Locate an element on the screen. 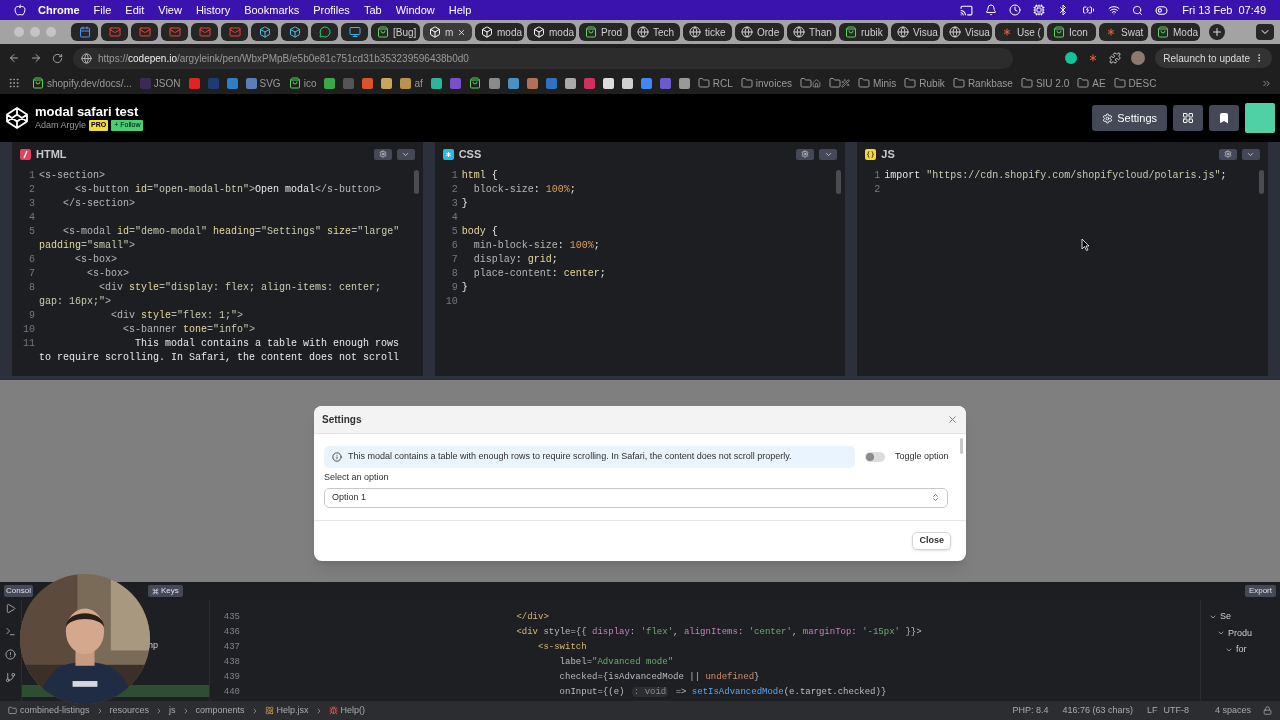  bookmark: SVG is located at coordinates (263, 83).